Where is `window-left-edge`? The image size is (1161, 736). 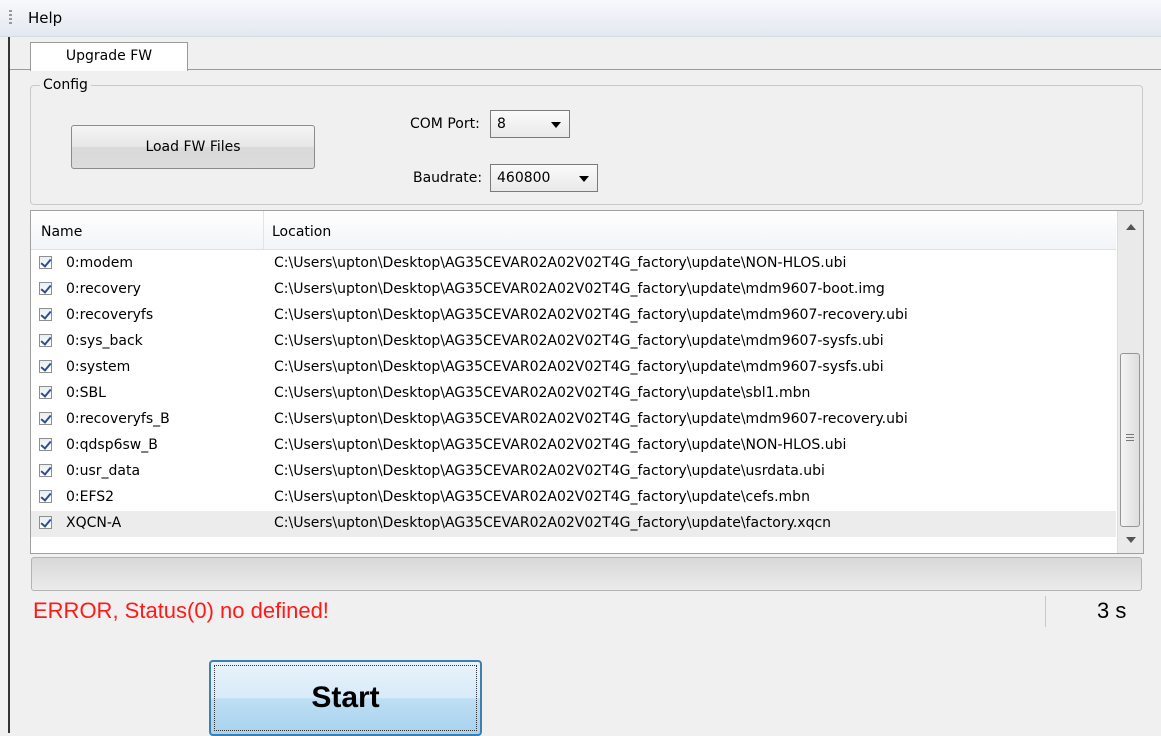
window-left-edge is located at coordinates (5, 385).